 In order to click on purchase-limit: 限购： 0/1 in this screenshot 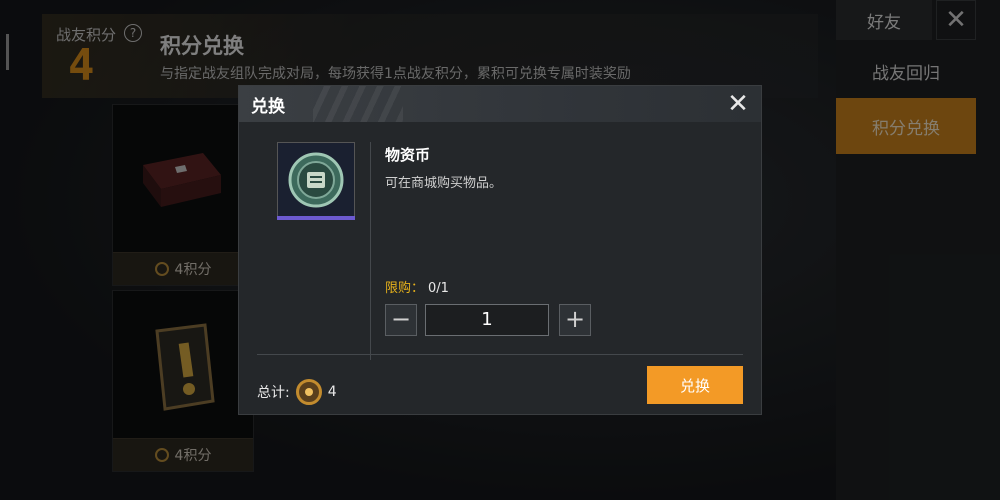, I will do `click(417, 286)`.